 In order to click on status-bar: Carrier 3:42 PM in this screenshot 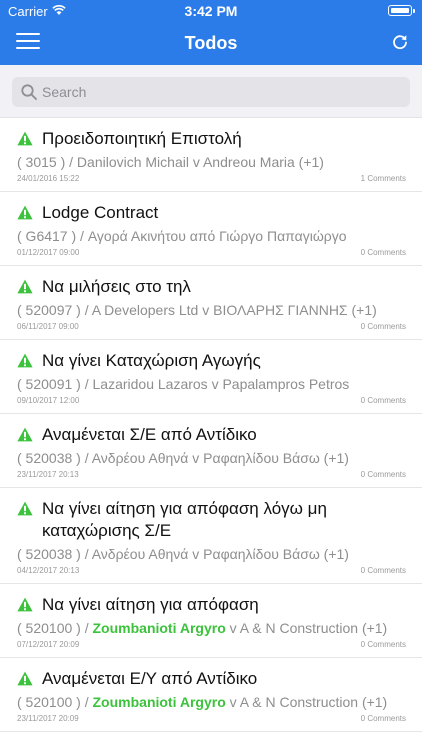, I will do `click(211, 11)`.